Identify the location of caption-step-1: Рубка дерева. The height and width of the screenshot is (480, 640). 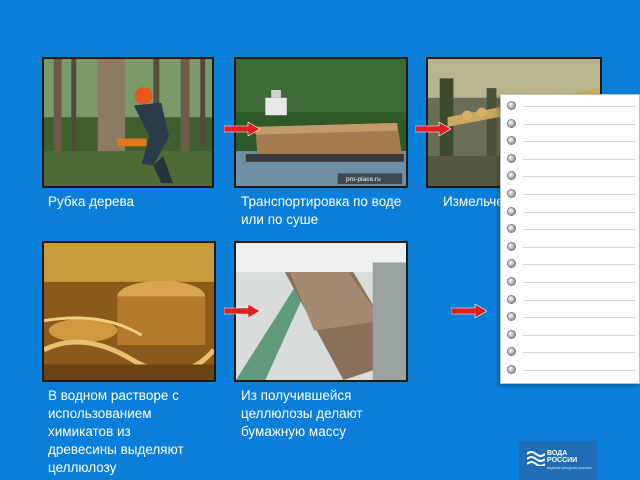
(91, 201).